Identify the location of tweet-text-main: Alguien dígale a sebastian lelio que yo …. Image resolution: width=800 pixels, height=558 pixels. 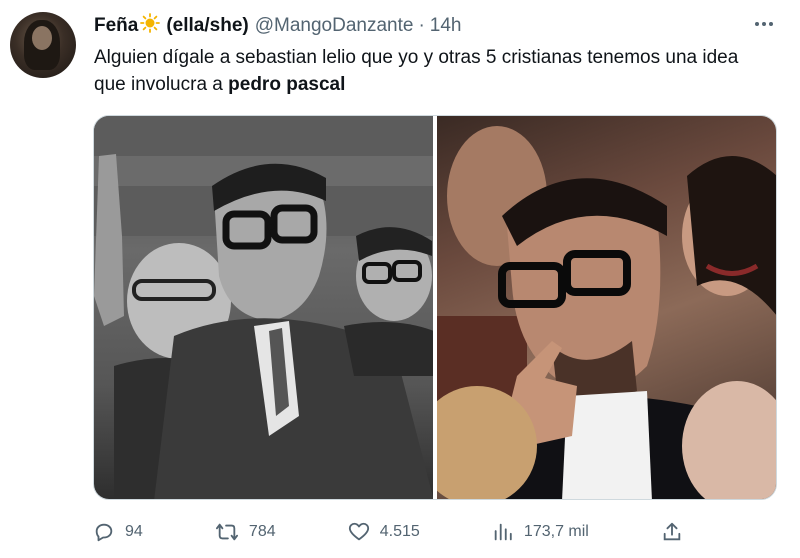
(416, 71).